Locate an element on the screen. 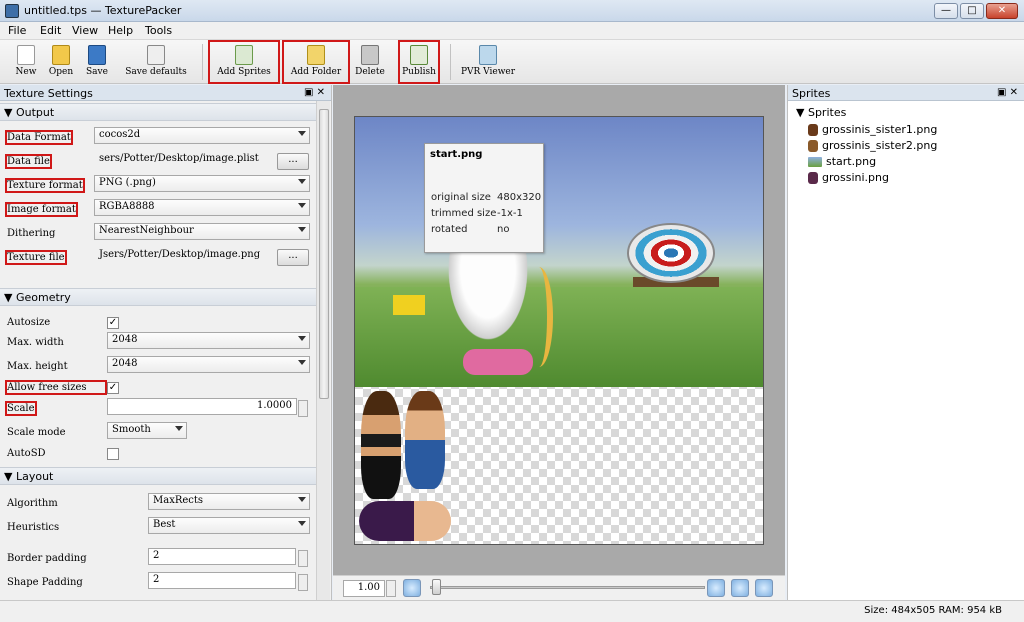  allow-free-sizes-label: Allow free sizes is located at coordinates (56, 387).